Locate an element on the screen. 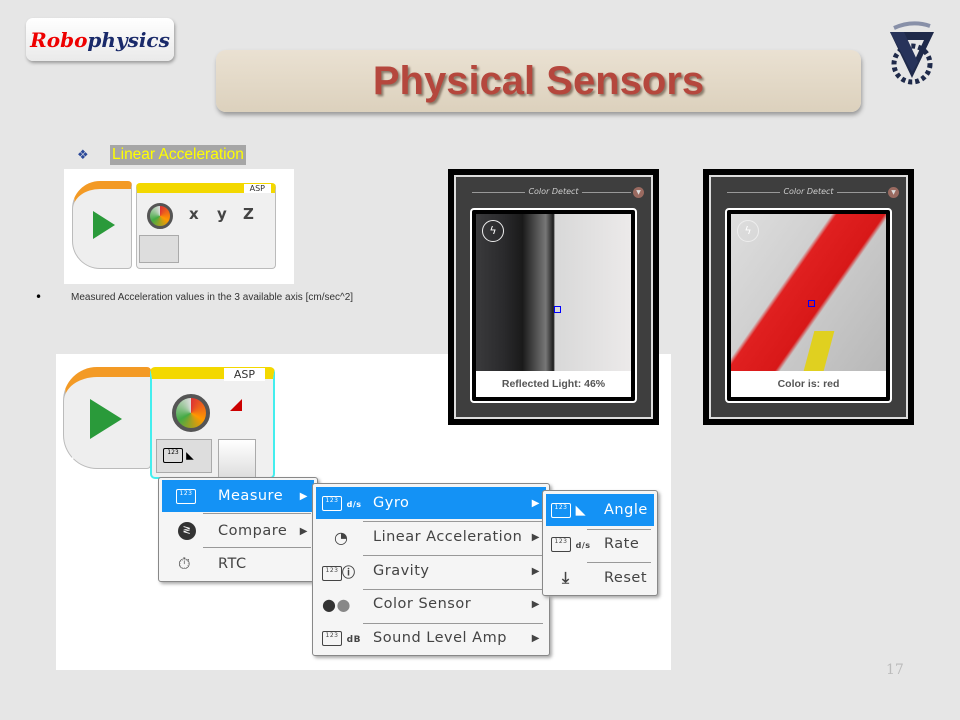  gyro-menu: 123 ◣ Angle 123 d/s Rate ⤓ Reset is located at coordinates (600, 543).